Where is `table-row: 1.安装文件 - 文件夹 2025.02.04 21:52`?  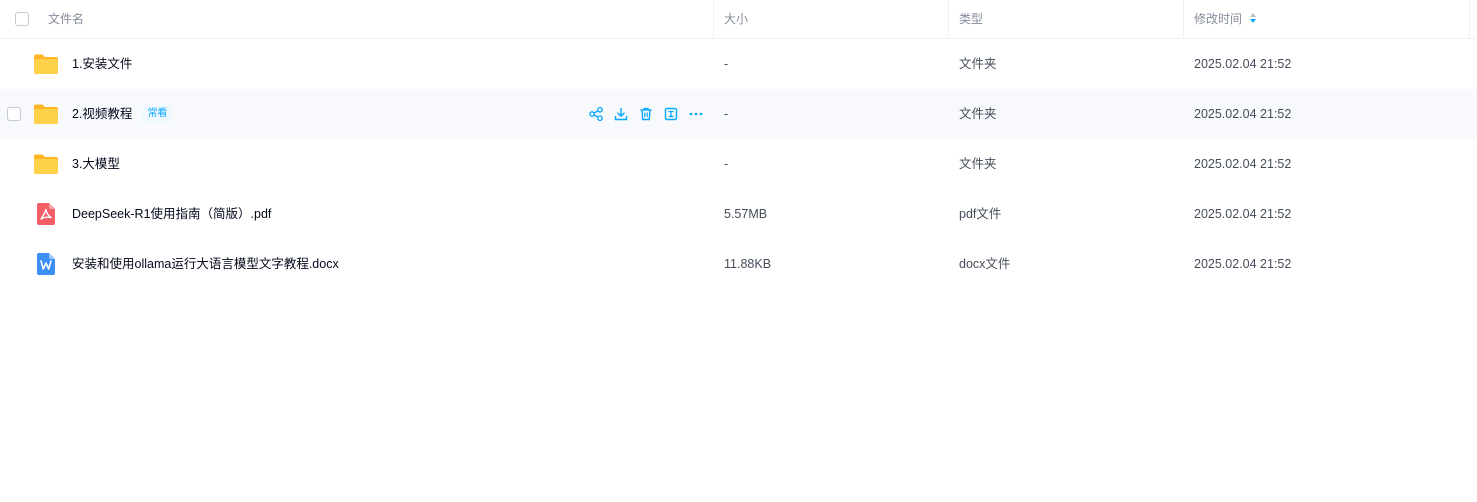
table-row: 1.安装文件 - 文件夹 2025.02.04 21:52 is located at coordinates (738, 64).